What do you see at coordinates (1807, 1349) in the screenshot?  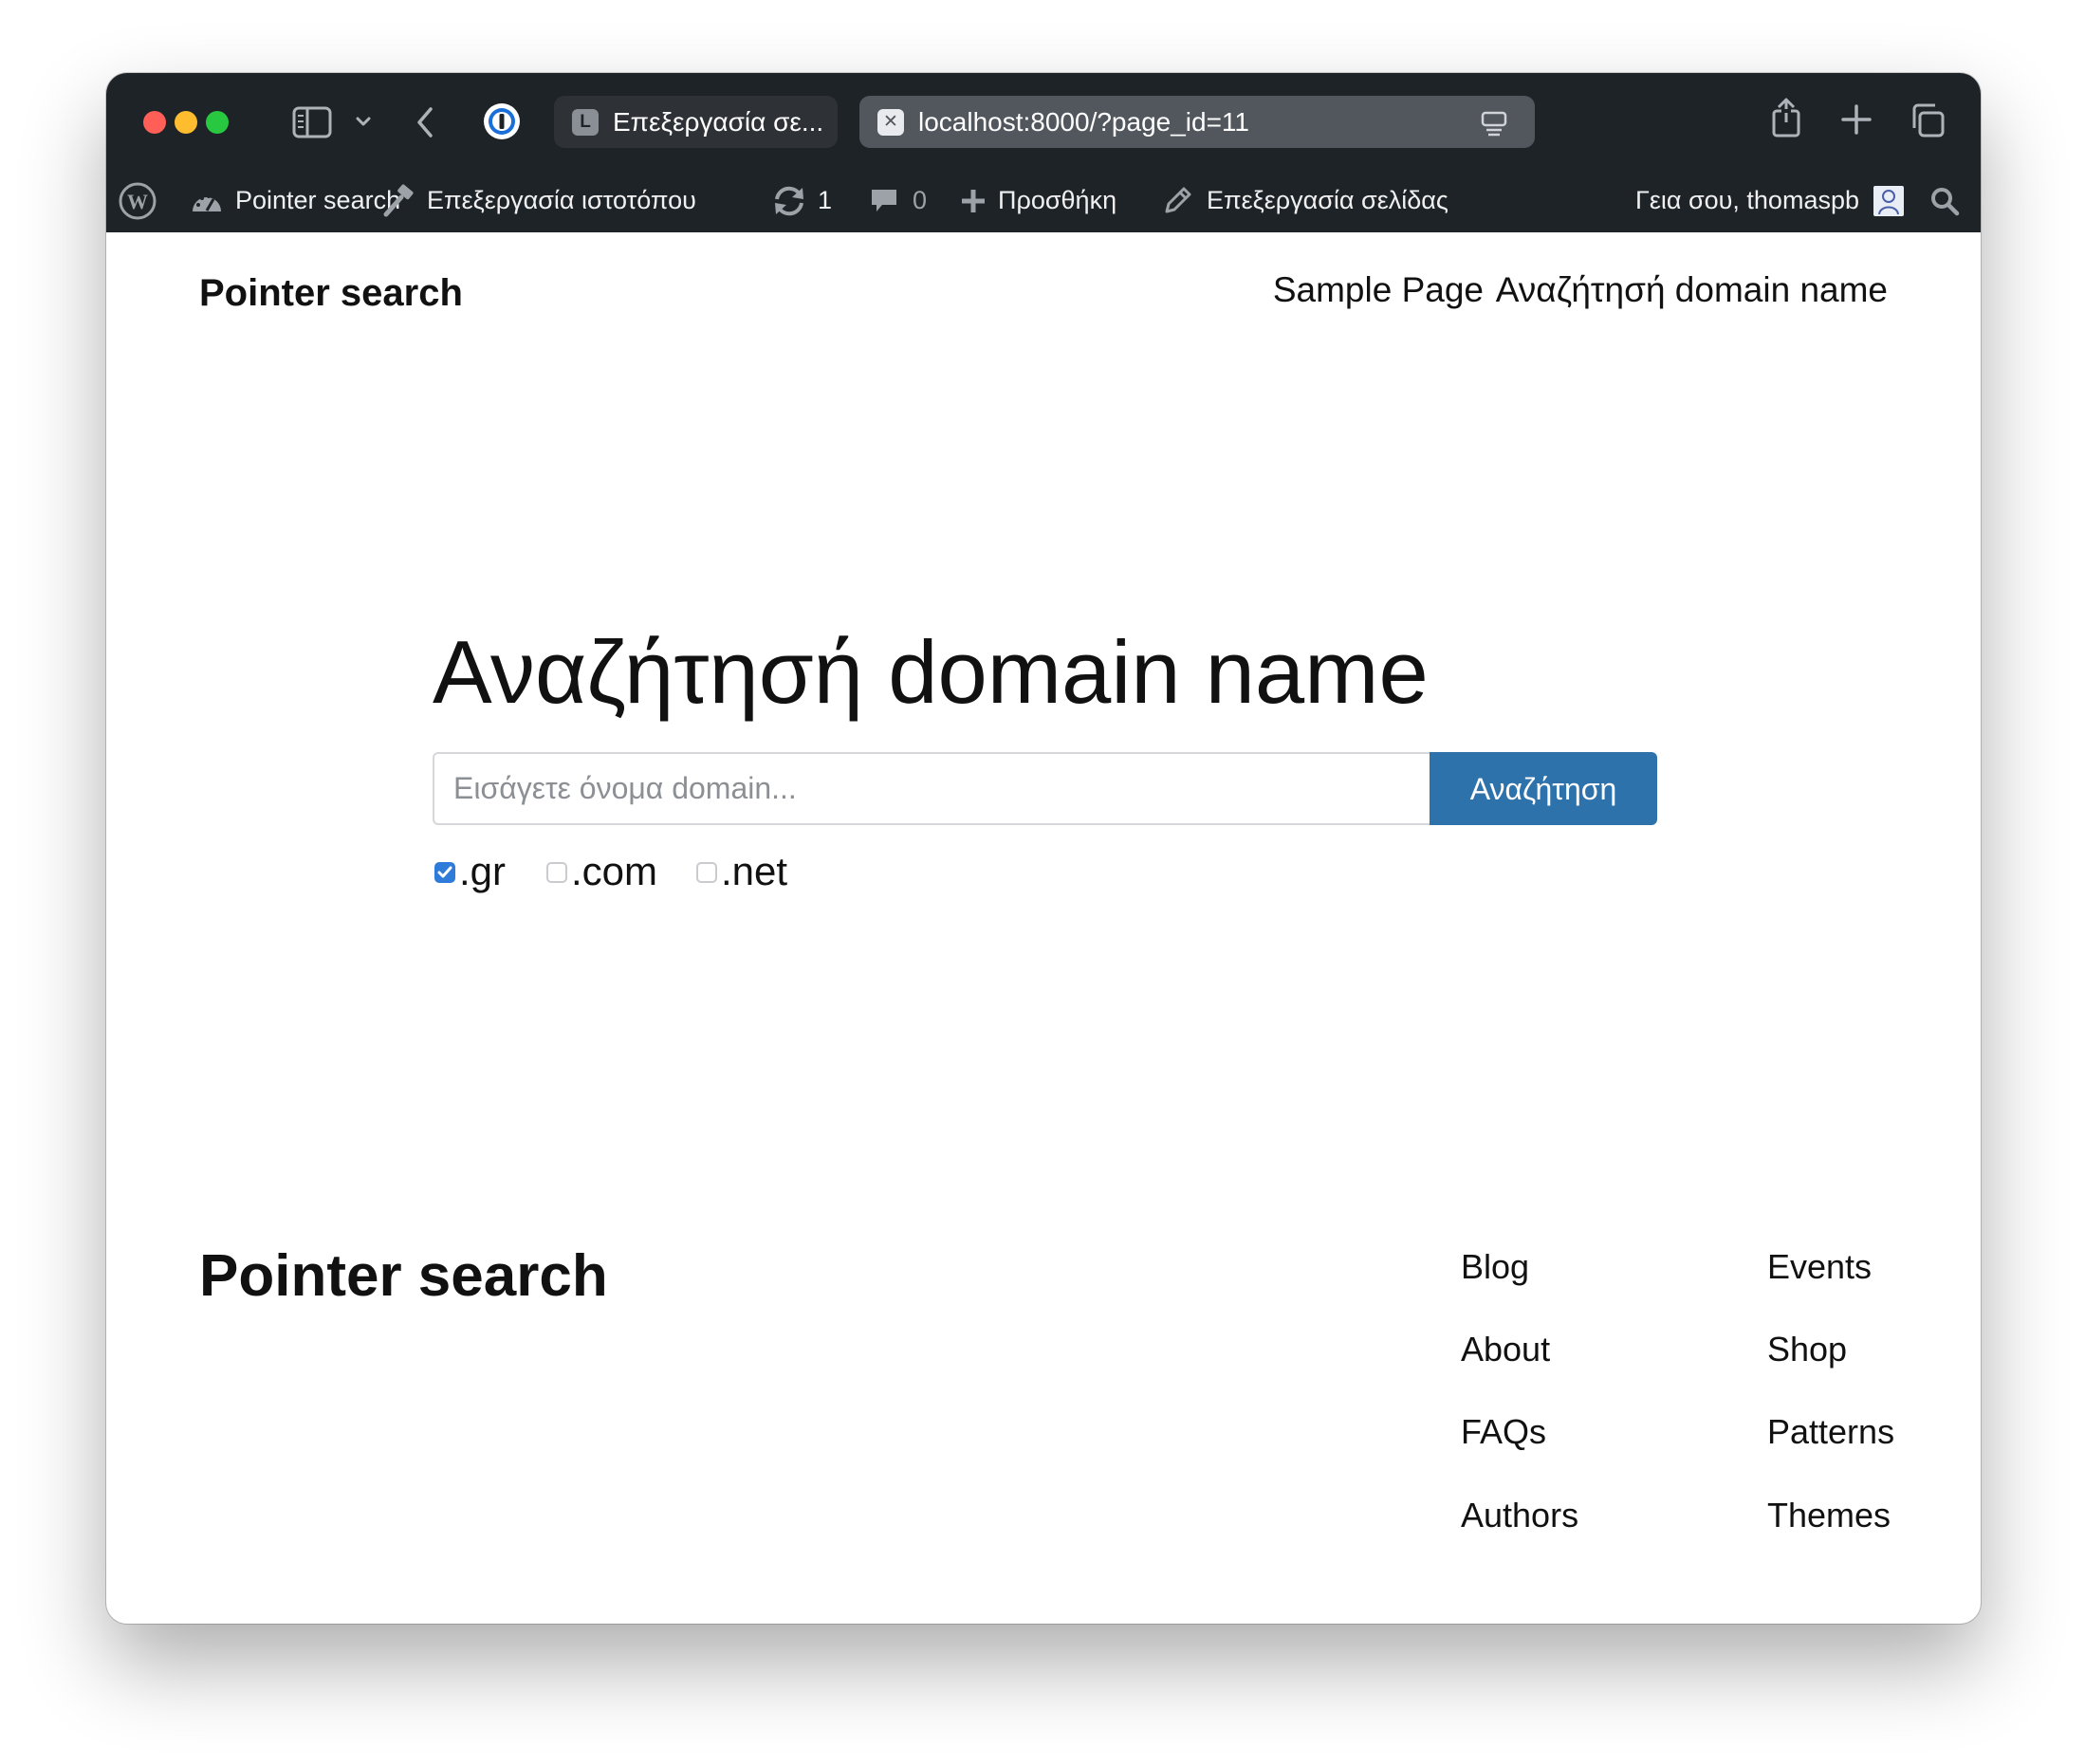 I see `footer-link-shop: Shop` at bounding box center [1807, 1349].